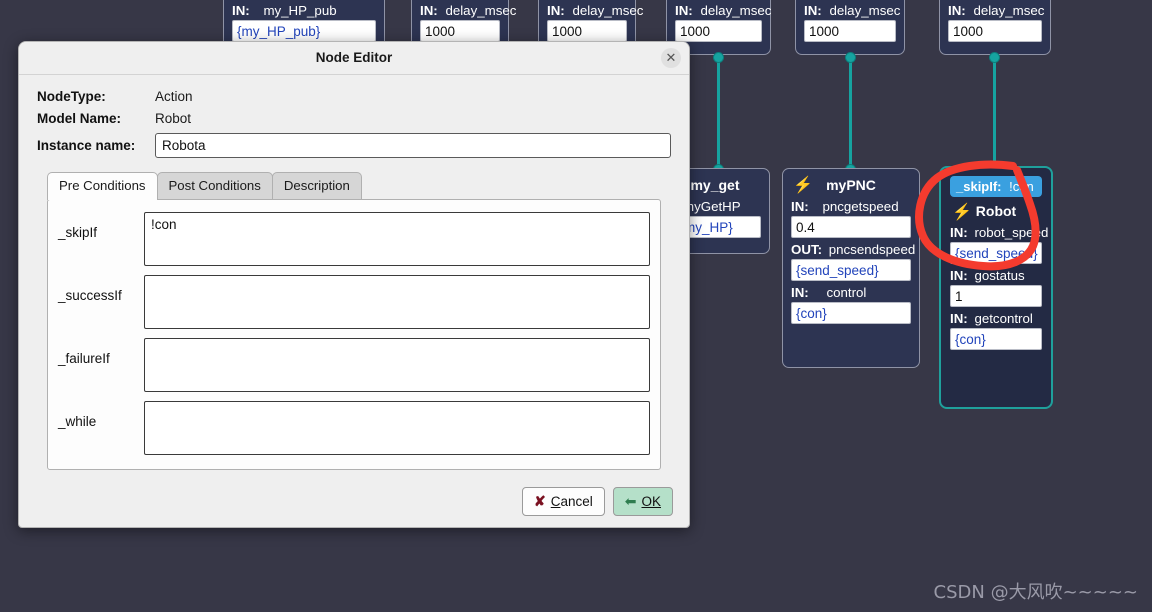 Image resolution: width=1152 pixels, height=612 pixels. I want to click on node-title-text: Robot, so click(996, 211).